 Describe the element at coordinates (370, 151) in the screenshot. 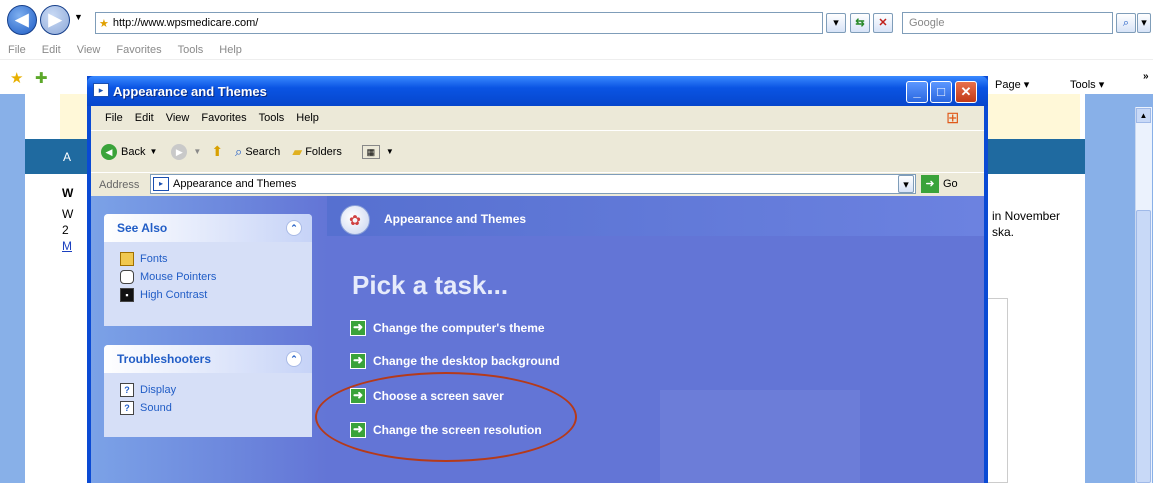

I see `views-icon: ▦` at that location.